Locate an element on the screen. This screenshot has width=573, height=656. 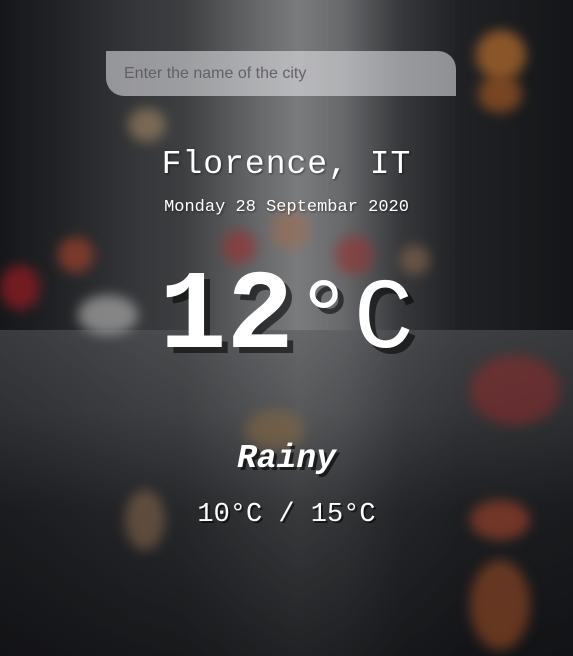
weather-condition: Rainy is located at coordinates (286, 458).